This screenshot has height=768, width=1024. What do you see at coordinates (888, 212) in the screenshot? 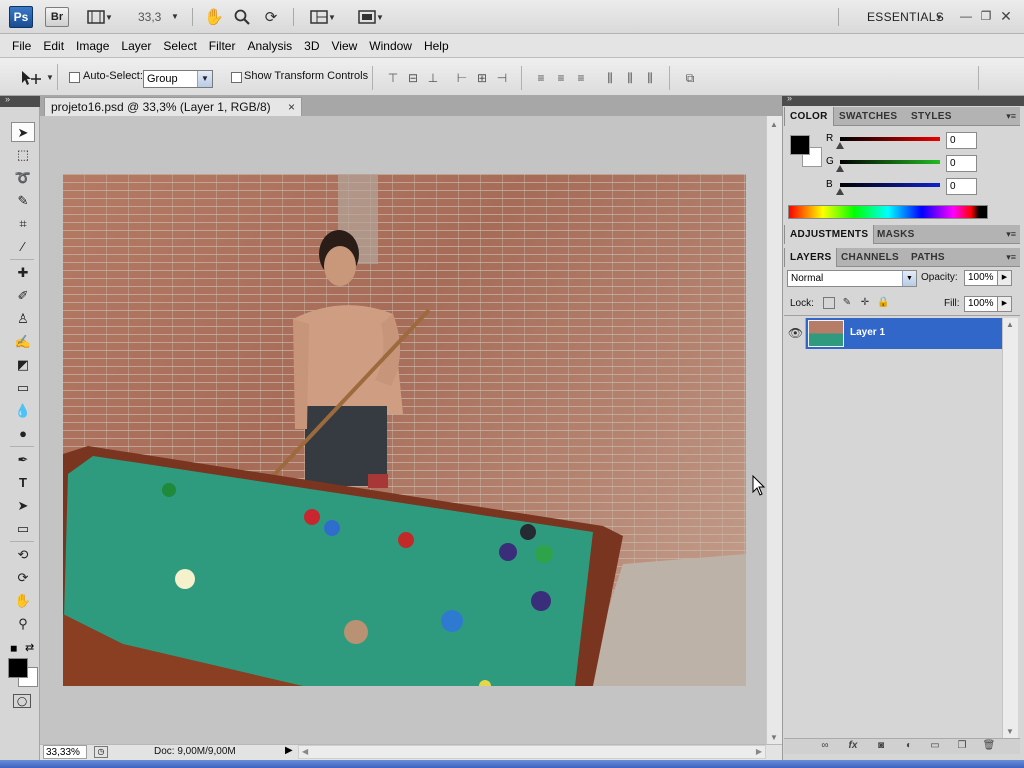
I see `color-spectrum-ramp` at bounding box center [888, 212].